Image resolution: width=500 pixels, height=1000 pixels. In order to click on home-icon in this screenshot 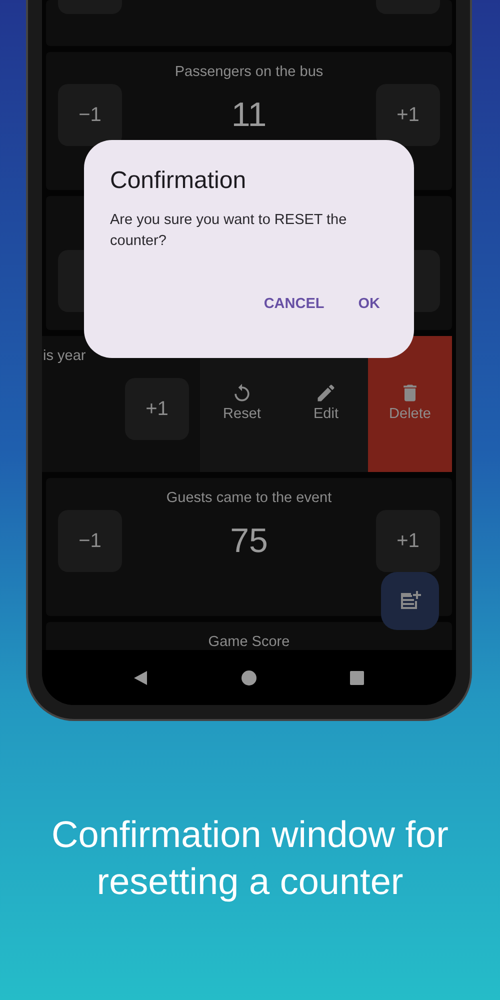, I will do `click(249, 678)`.